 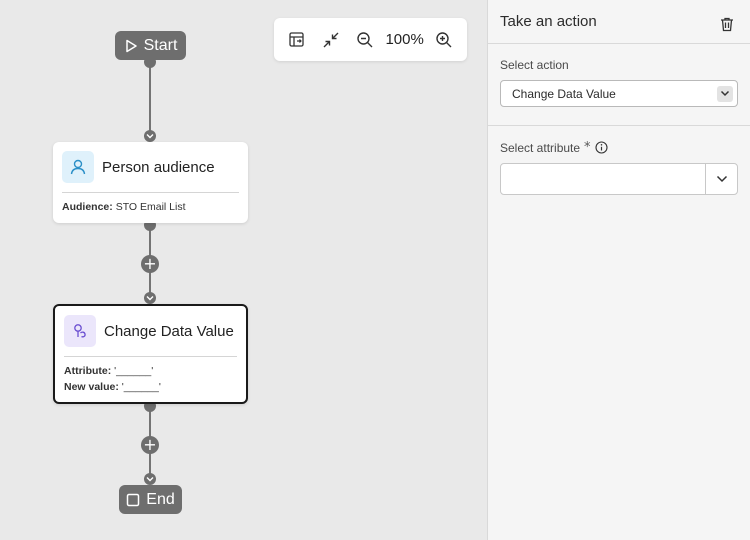 I want to click on audience-node-card: Person audience Audience: STO Email List, so click(x=150, y=182).